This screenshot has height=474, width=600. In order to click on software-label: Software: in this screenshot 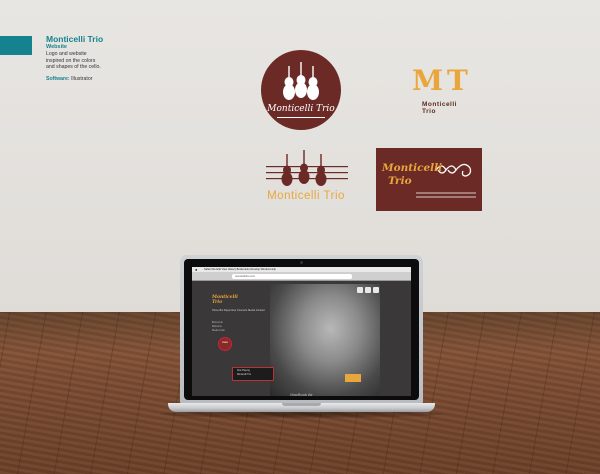, I will do `click(58, 78)`.